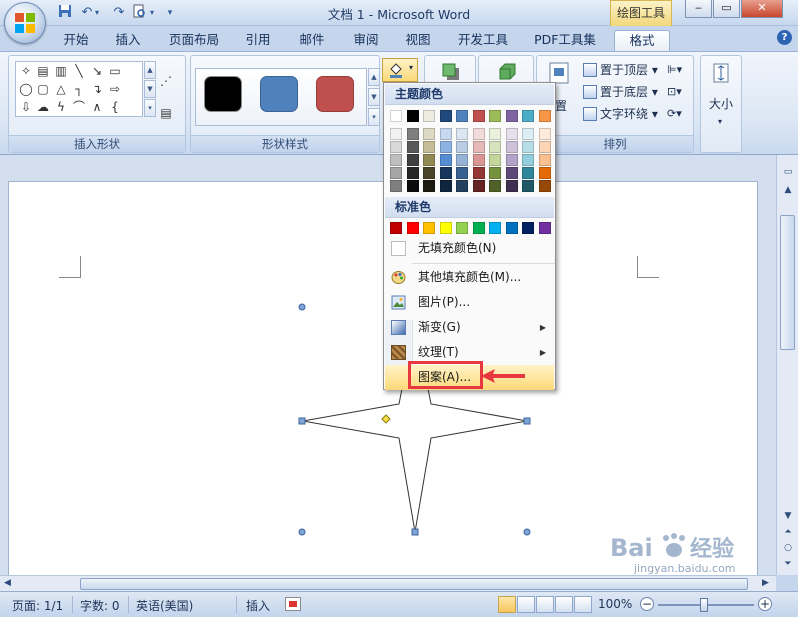 This screenshot has width=798, height=617. Describe the element at coordinates (223, 94) in the screenshot. I see `style-black-swatch` at that location.